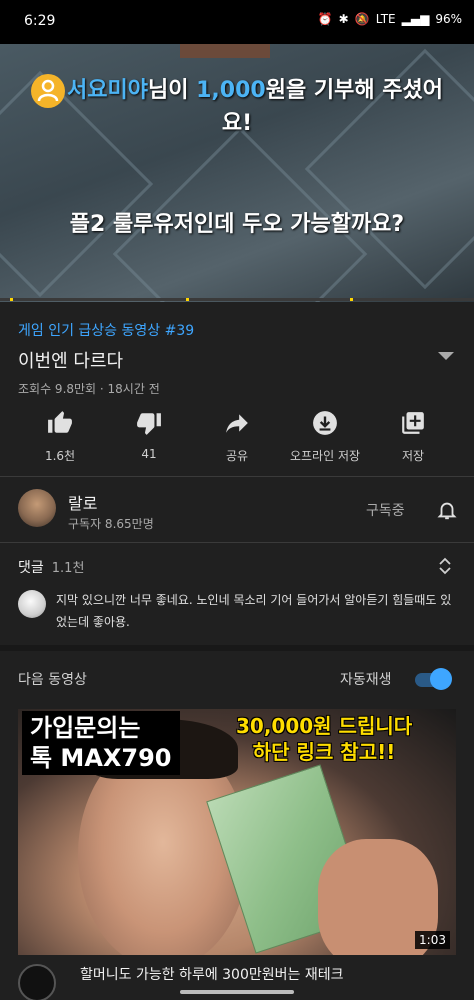 This screenshot has width=474, height=1000. I want to click on comments-header: 댓글 1.1천, so click(51, 567).